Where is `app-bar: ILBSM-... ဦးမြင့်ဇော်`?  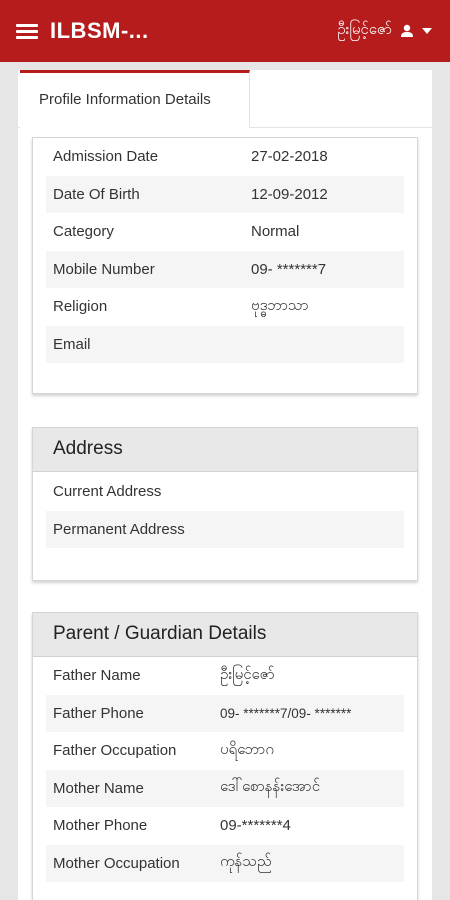
app-bar: ILBSM-... ဦးမြင့်ဇော် is located at coordinates (225, 31).